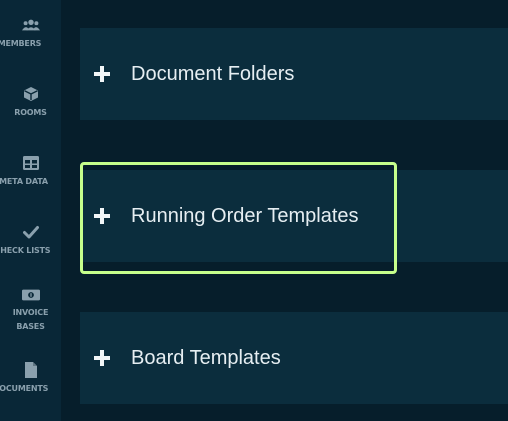 Image resolution: width=508 pixels, height=421 pixels. Describe the element at coordinates (21, 43) in the screenshot. I see `sidebar-item-label: MEMBERS` at that location.